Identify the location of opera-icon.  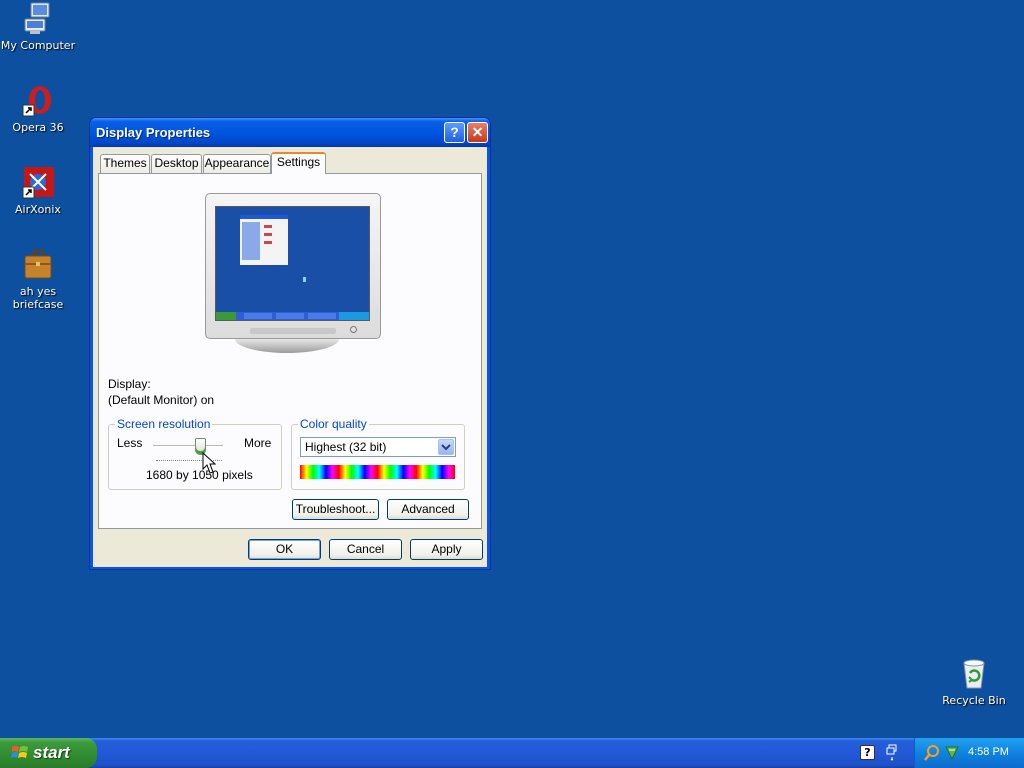
(36, 101).